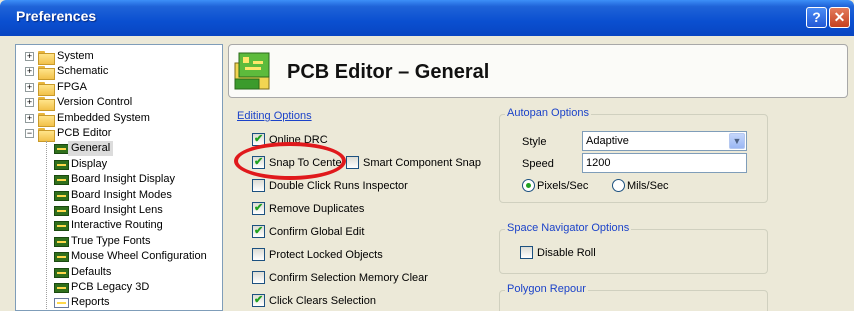 This screenshot has width=854, height=311. I want to click on disable-roll-checkbox-row: Disable Roll, so click(580, 253).